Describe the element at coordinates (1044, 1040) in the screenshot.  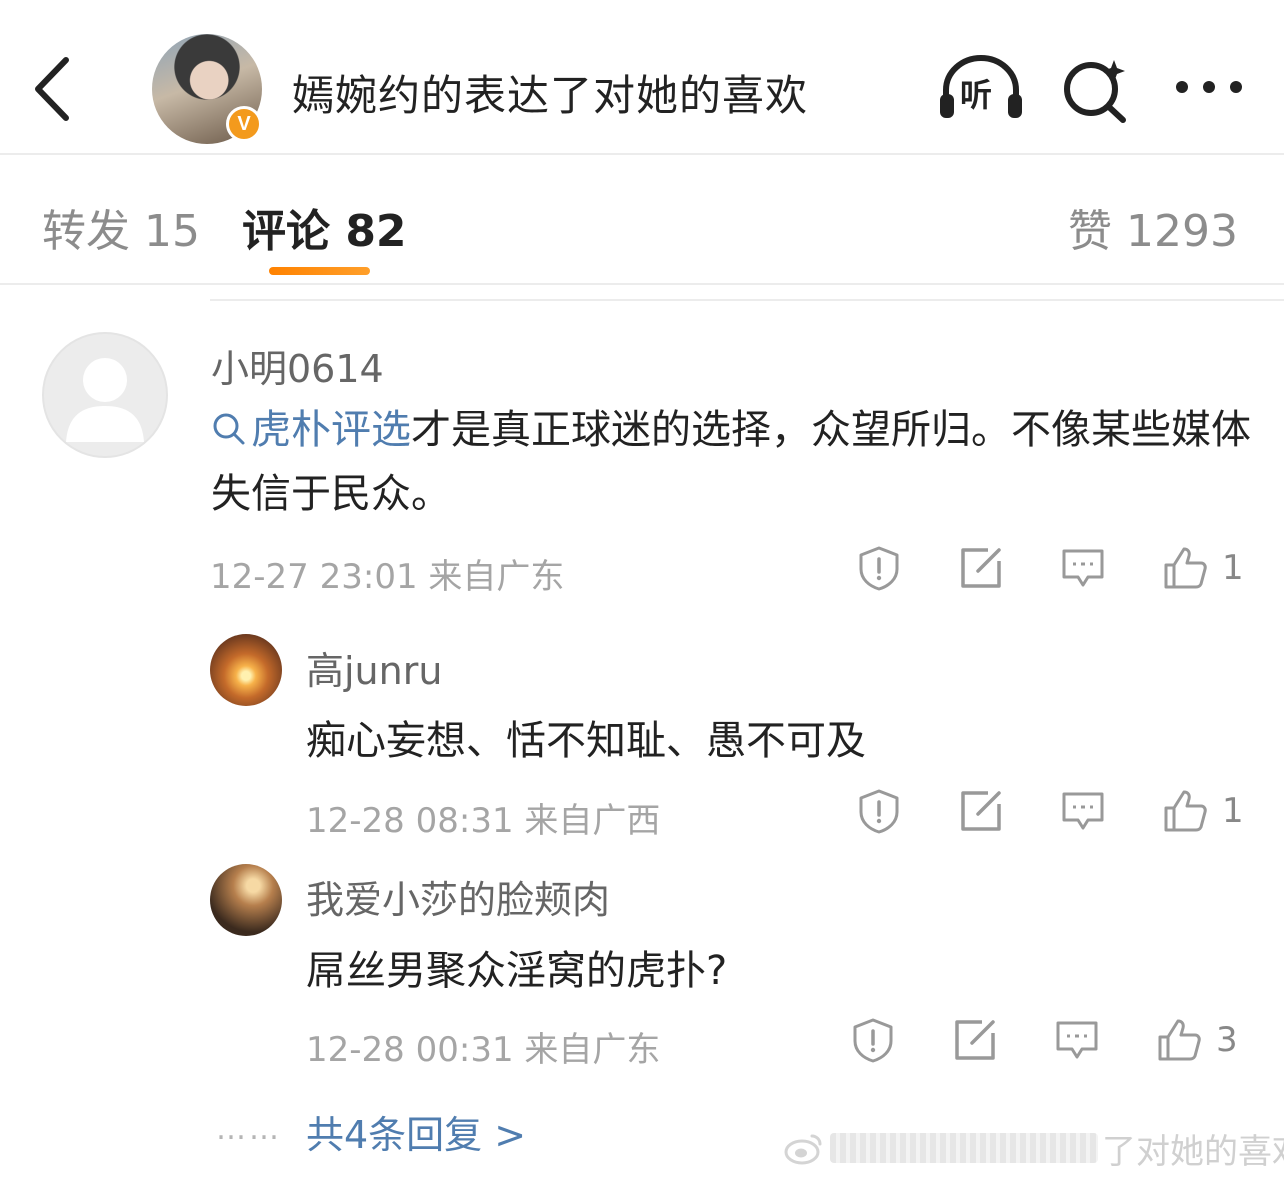
I see `reply-actions: 3` at that location.